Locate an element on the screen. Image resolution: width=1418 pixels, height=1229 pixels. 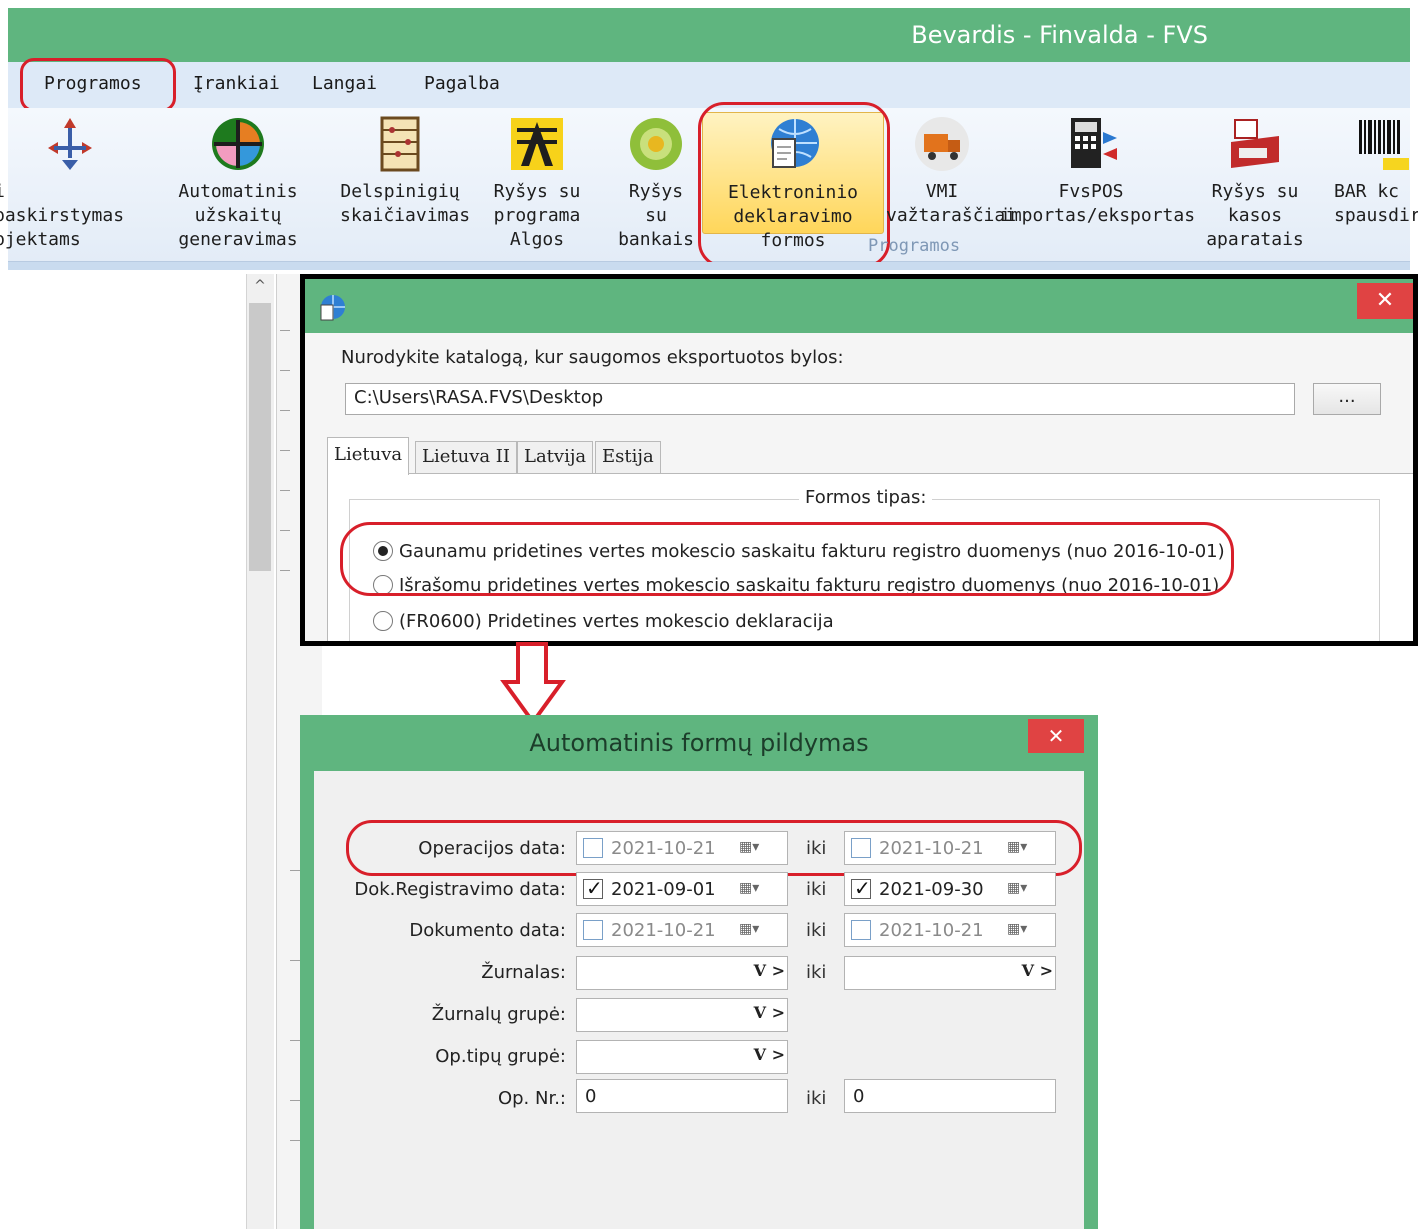
ribbon-button-delspinigiu: Delspinigių skaičiavimas is located at coordinates (405, 173).